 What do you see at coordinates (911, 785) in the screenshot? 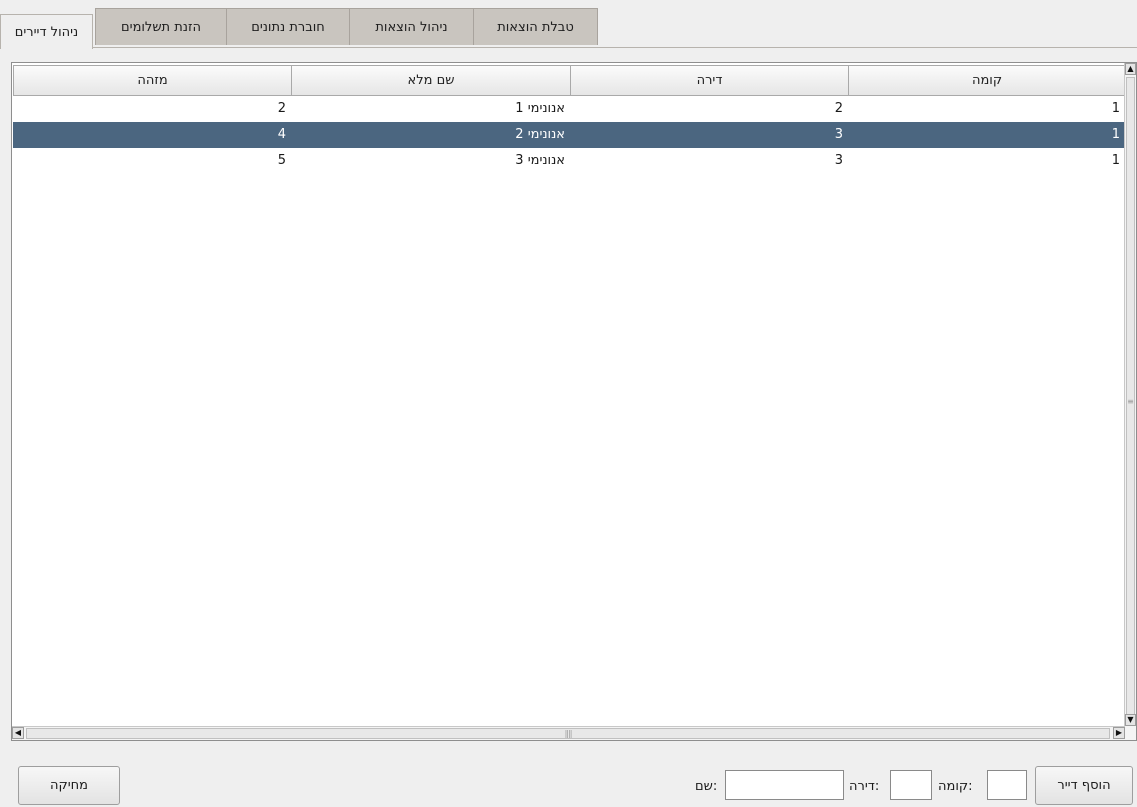
I see `apartment-field` at bounding box center [911, 785].